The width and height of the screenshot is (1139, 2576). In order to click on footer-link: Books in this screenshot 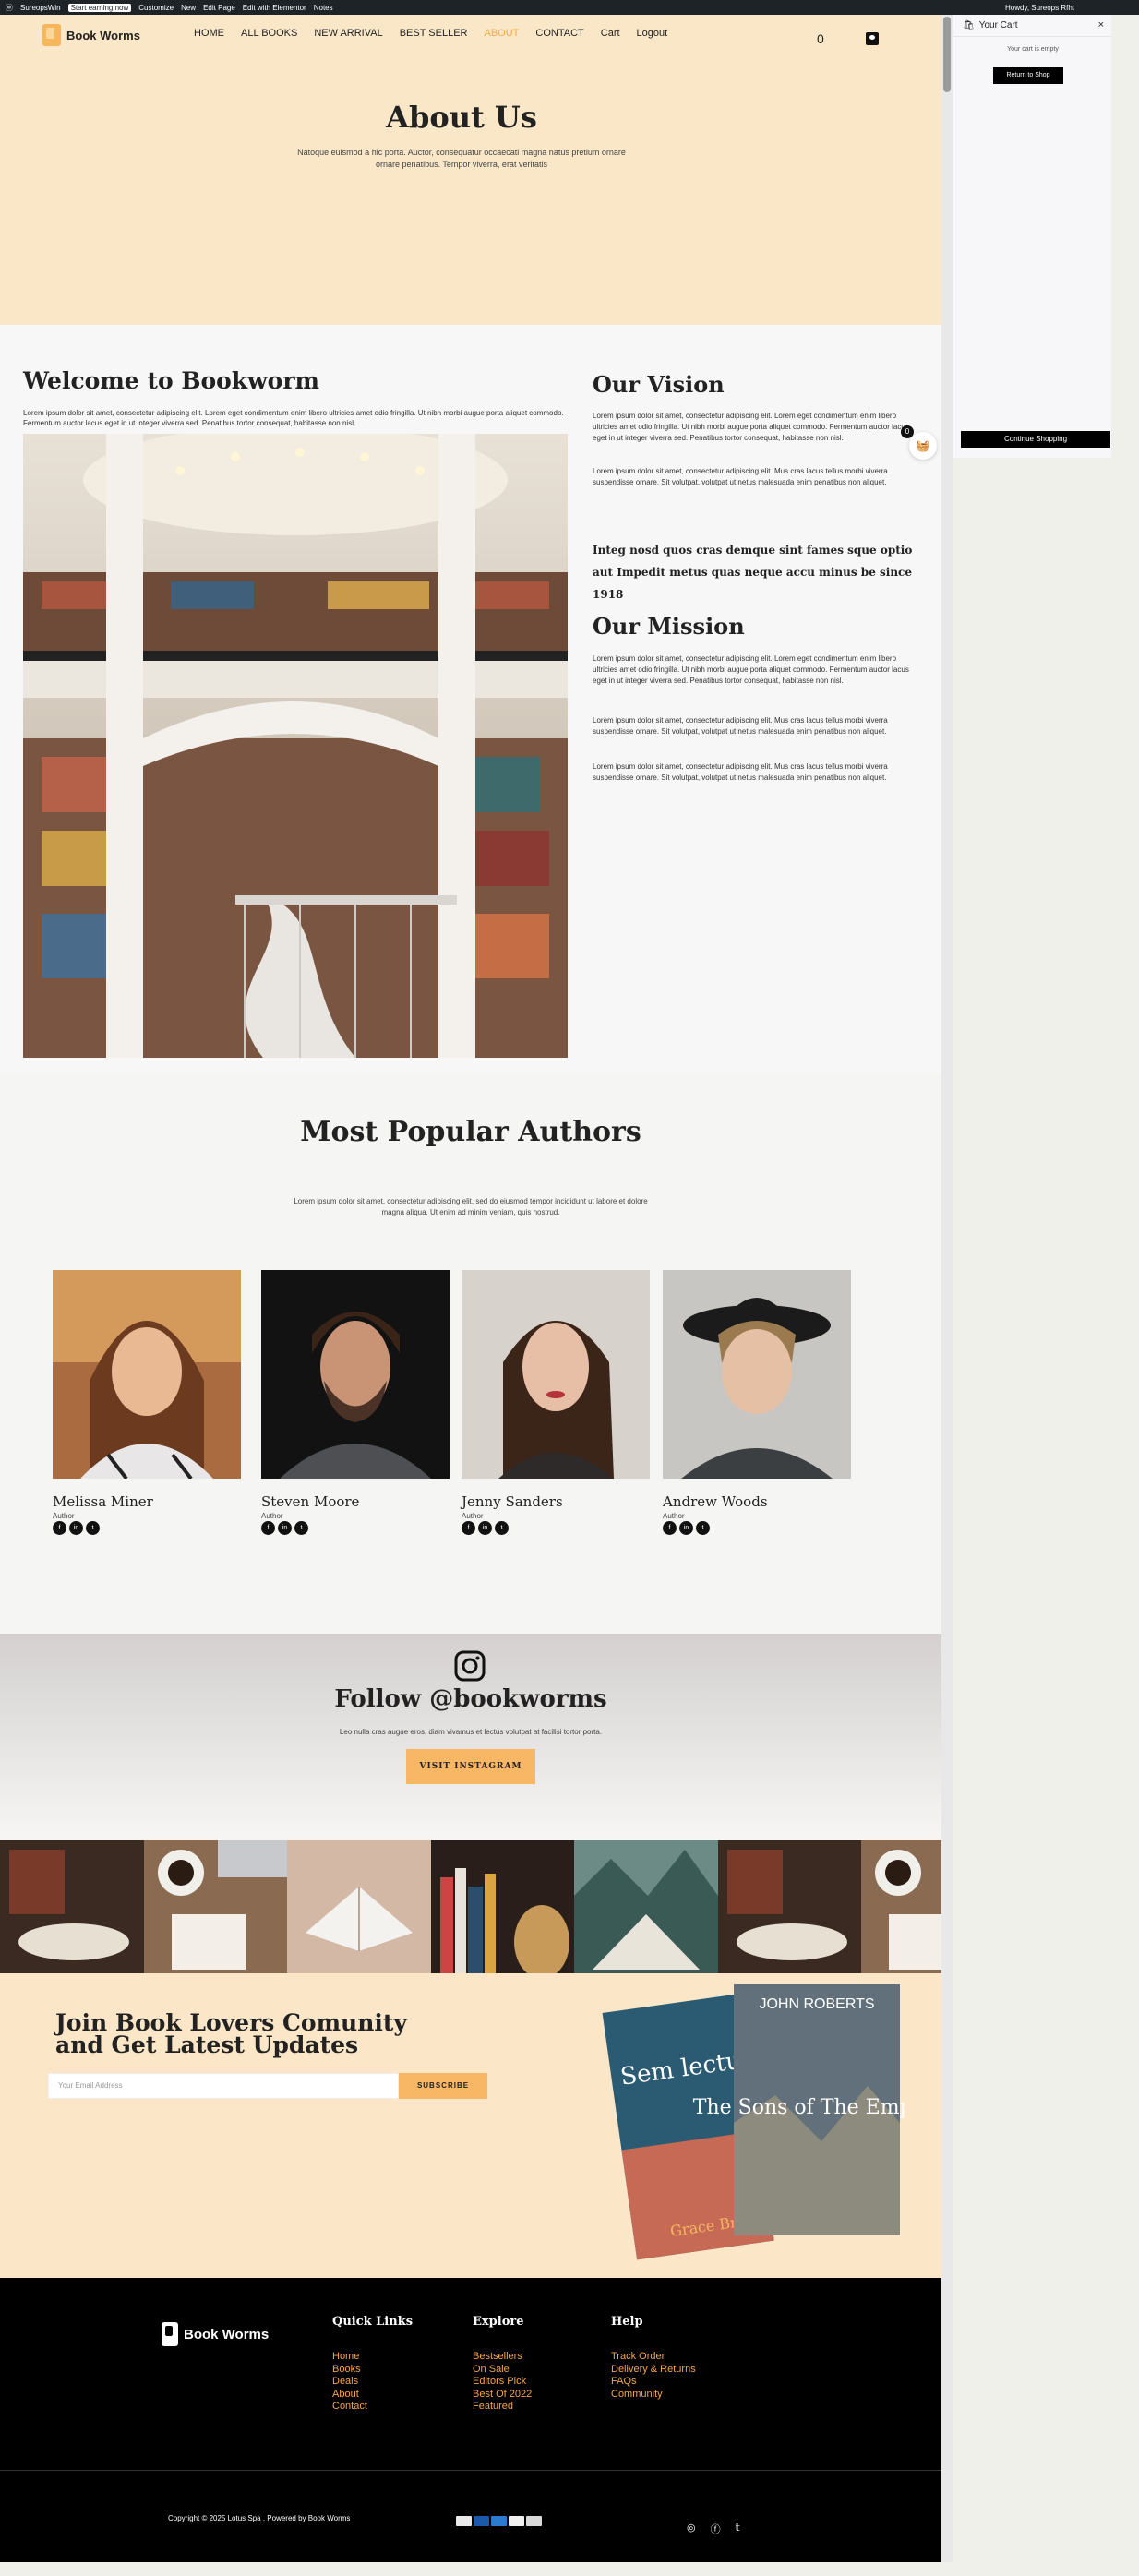, I will do `click(372, 2371)`.